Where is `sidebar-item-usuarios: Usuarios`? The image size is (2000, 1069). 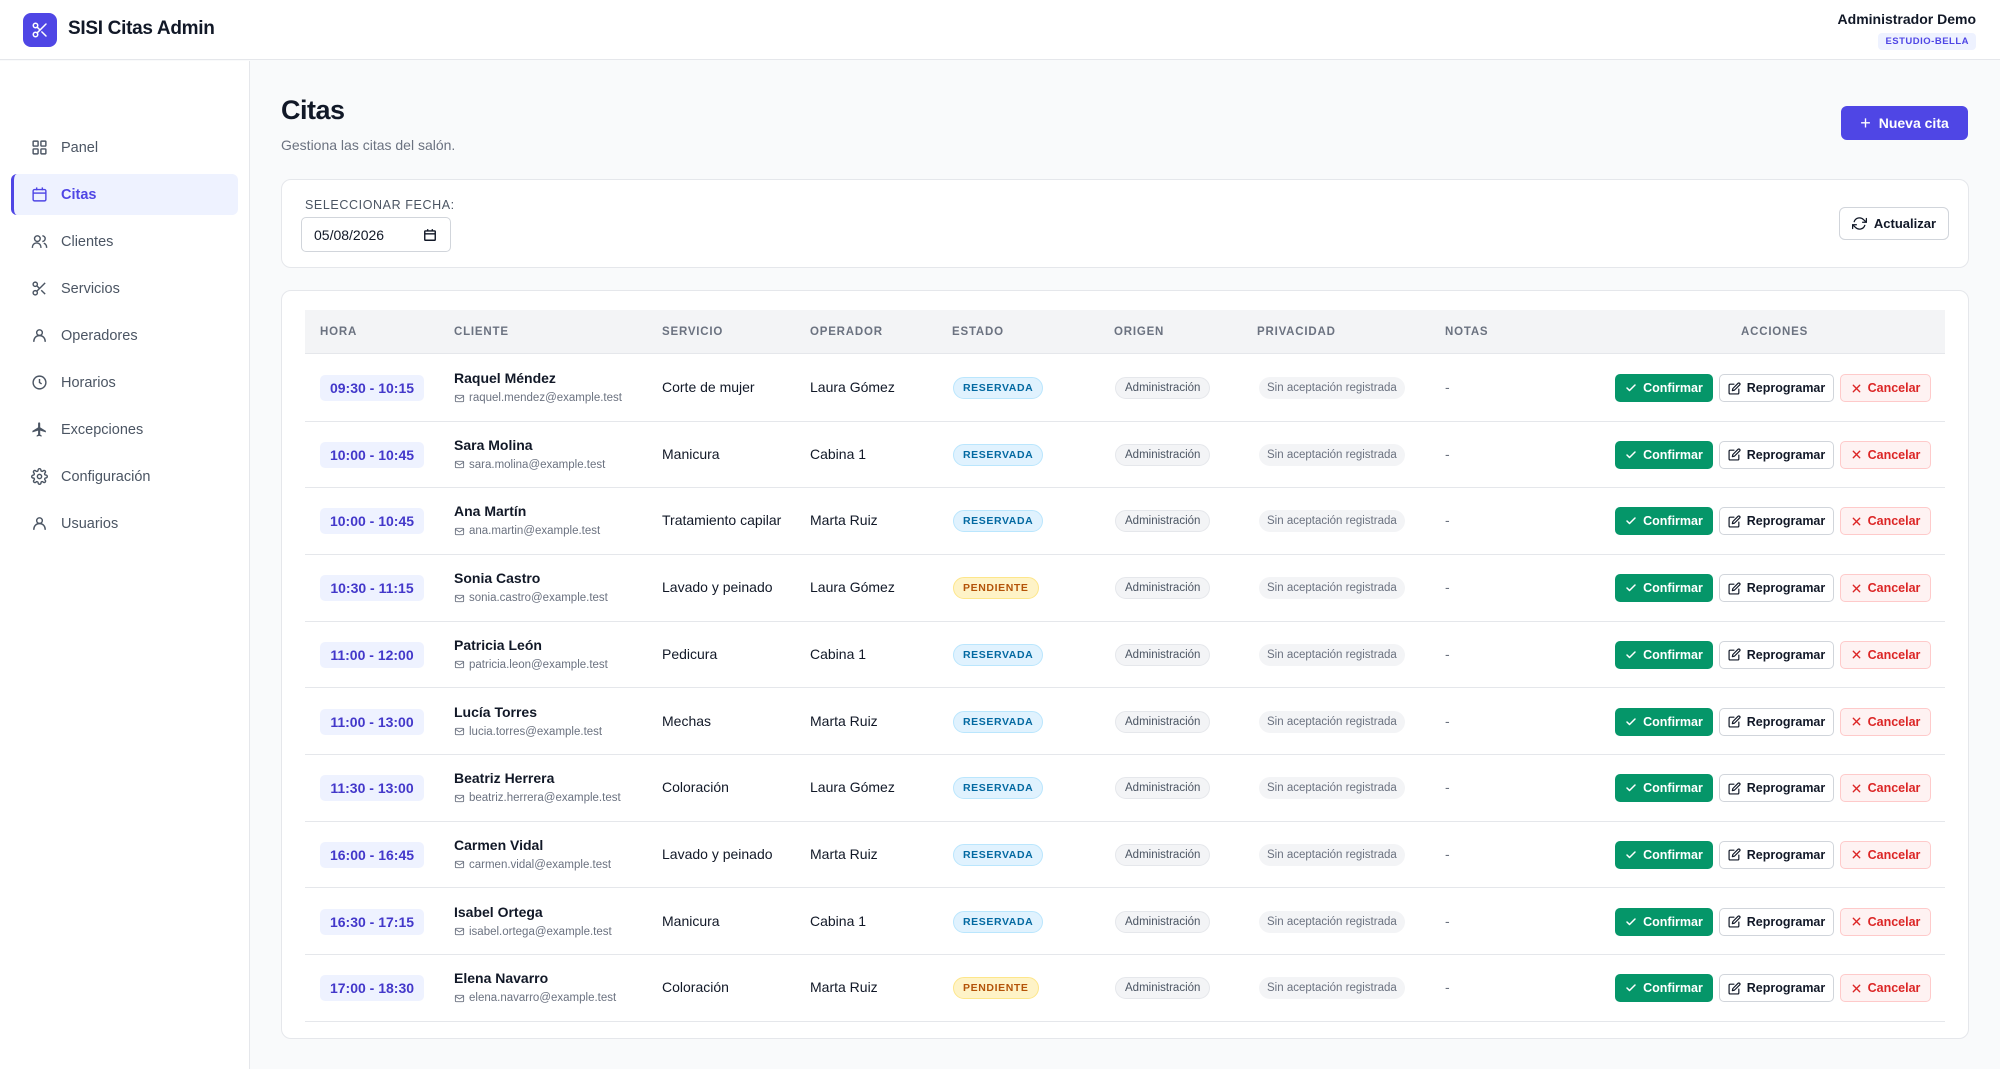 sidebar-item-usuarios: Usuarios is located at coordinates (124, 523).